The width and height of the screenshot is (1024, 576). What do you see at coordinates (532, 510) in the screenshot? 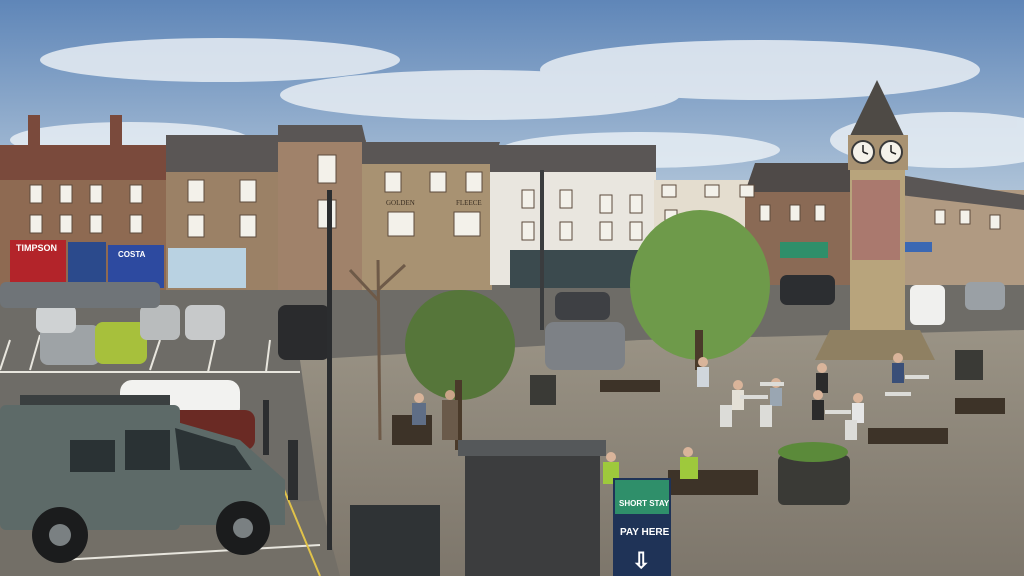
I see `phone-box` at bounding box center [532, 510].